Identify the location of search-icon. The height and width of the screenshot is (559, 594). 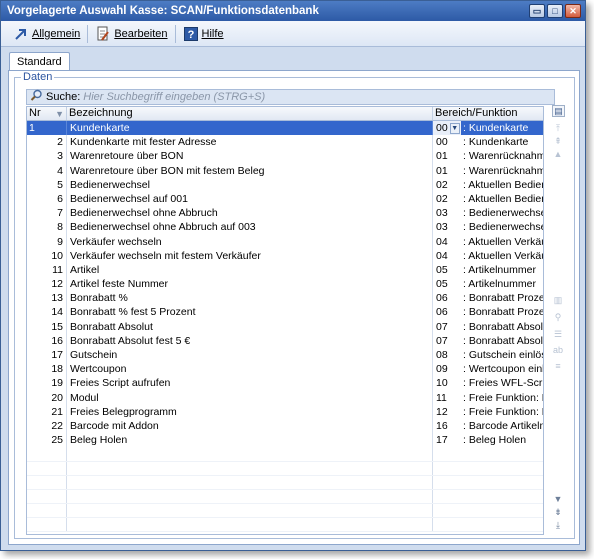
(36, 97).